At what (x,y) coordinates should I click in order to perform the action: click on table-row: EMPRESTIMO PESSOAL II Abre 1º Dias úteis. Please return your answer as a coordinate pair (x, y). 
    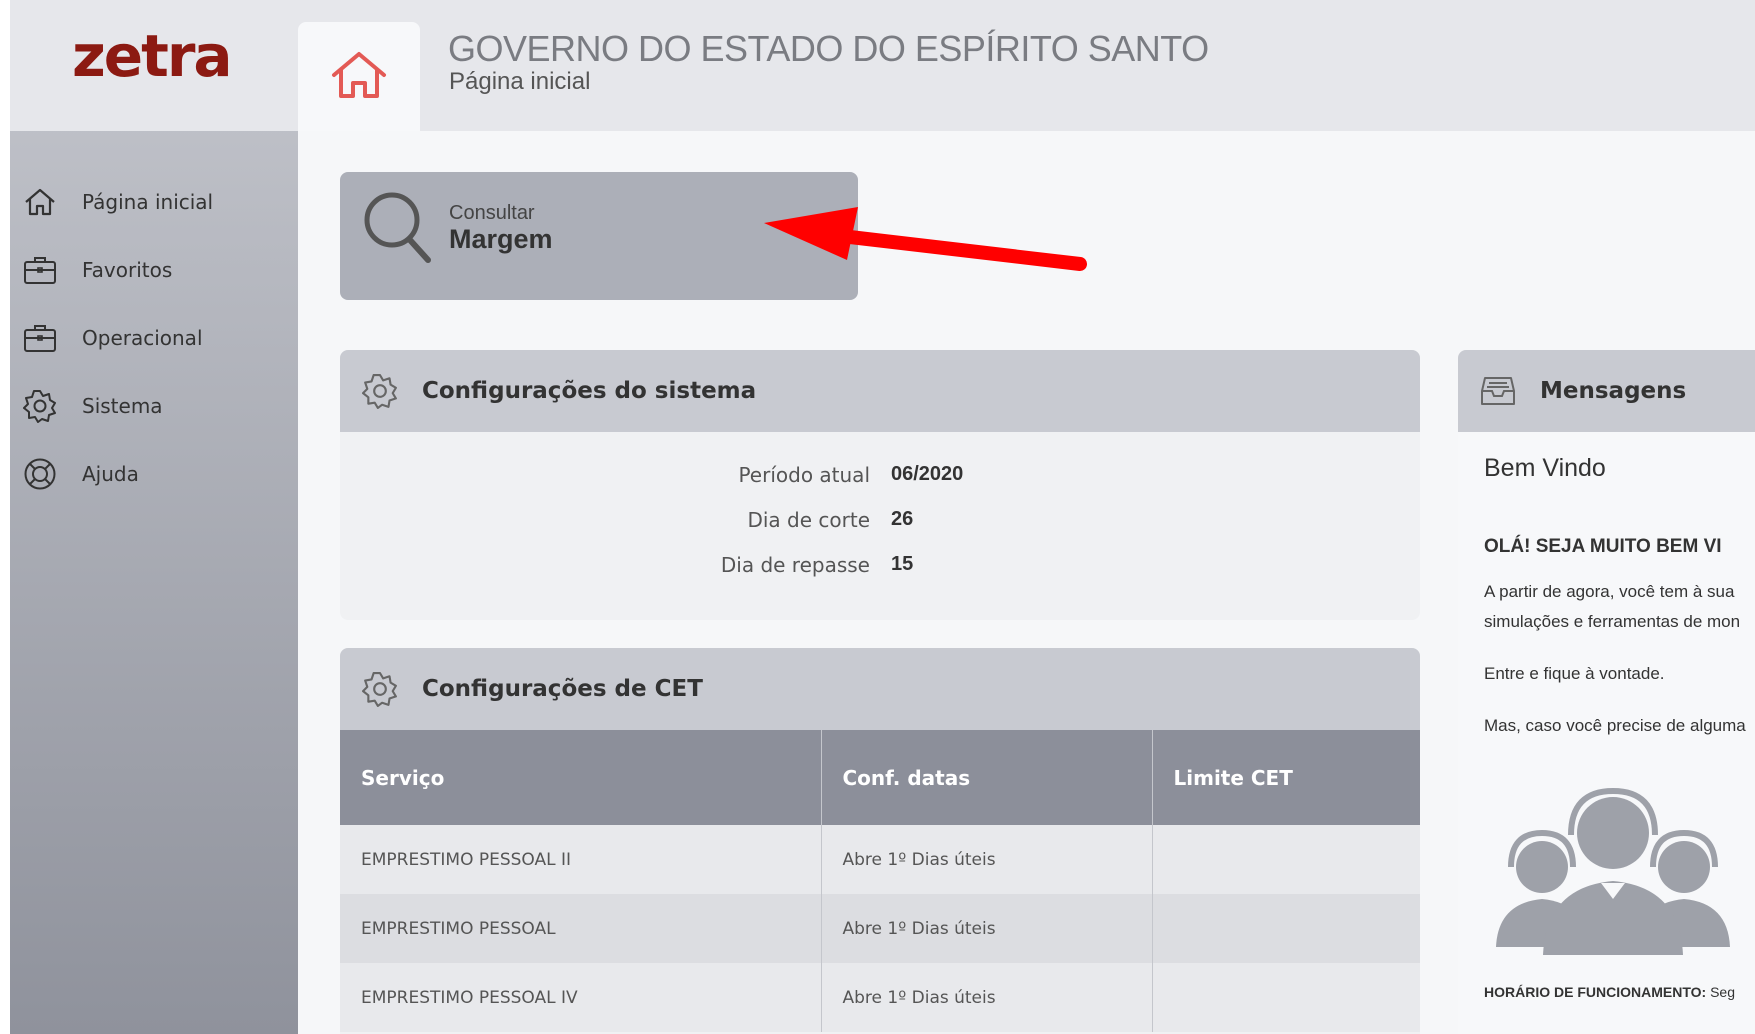
    Looking at the image, I should click on (880, 859).